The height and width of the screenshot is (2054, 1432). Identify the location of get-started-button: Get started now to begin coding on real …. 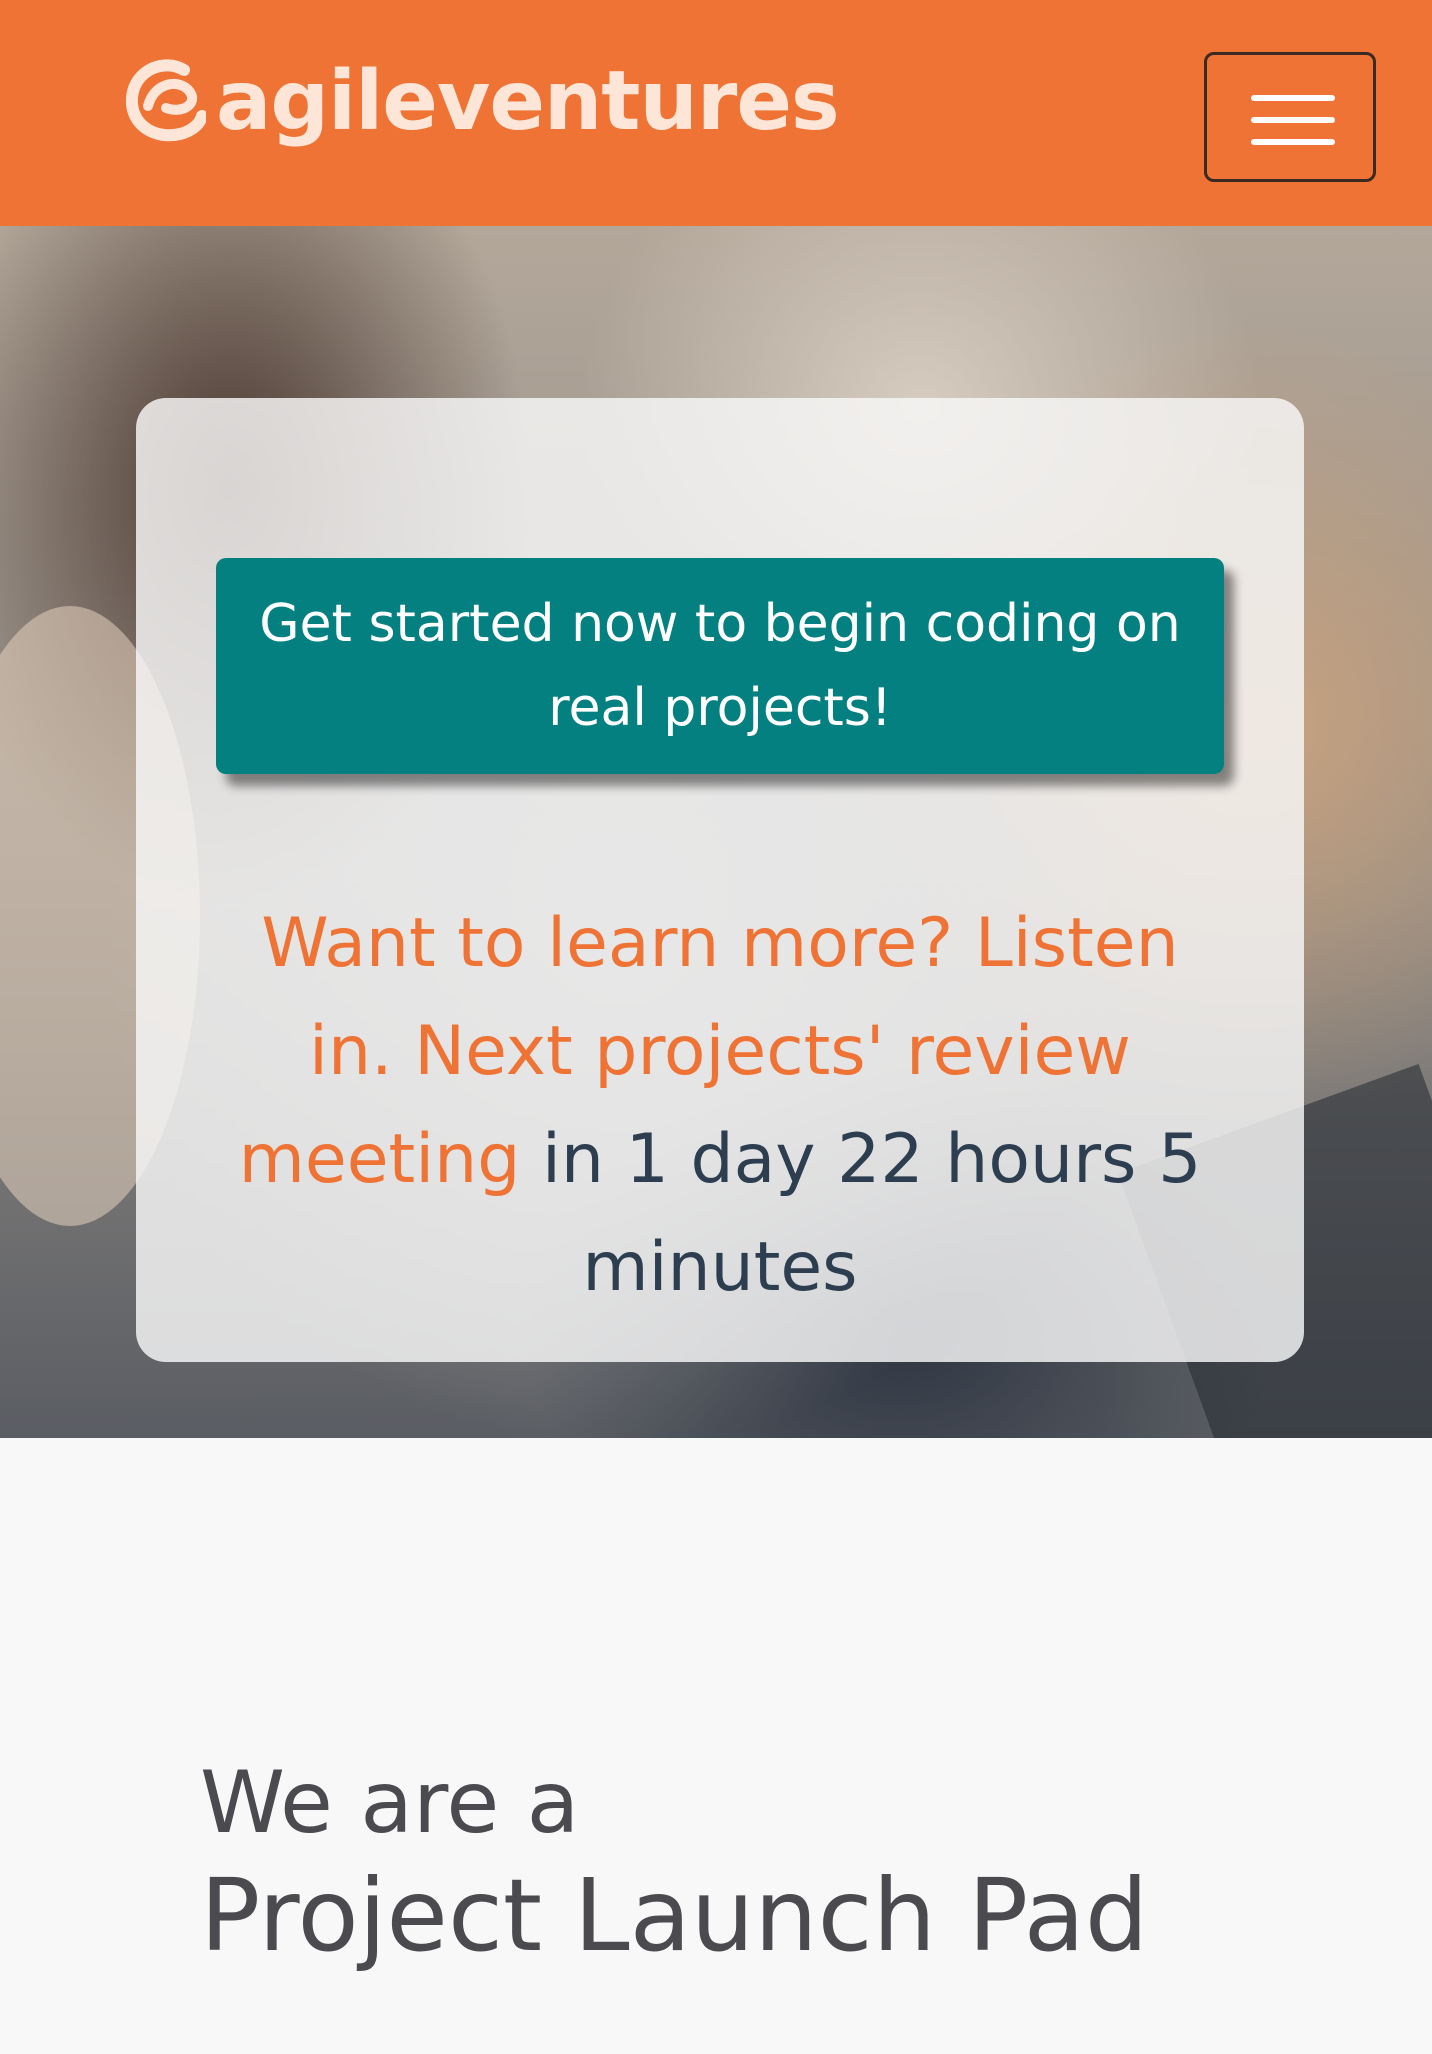
(720, 666).